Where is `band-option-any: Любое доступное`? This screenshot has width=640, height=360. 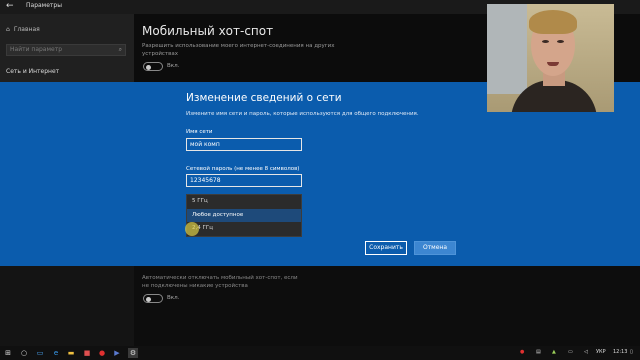
band-option-any: Любое доступное is located at coordinates (244, 215).